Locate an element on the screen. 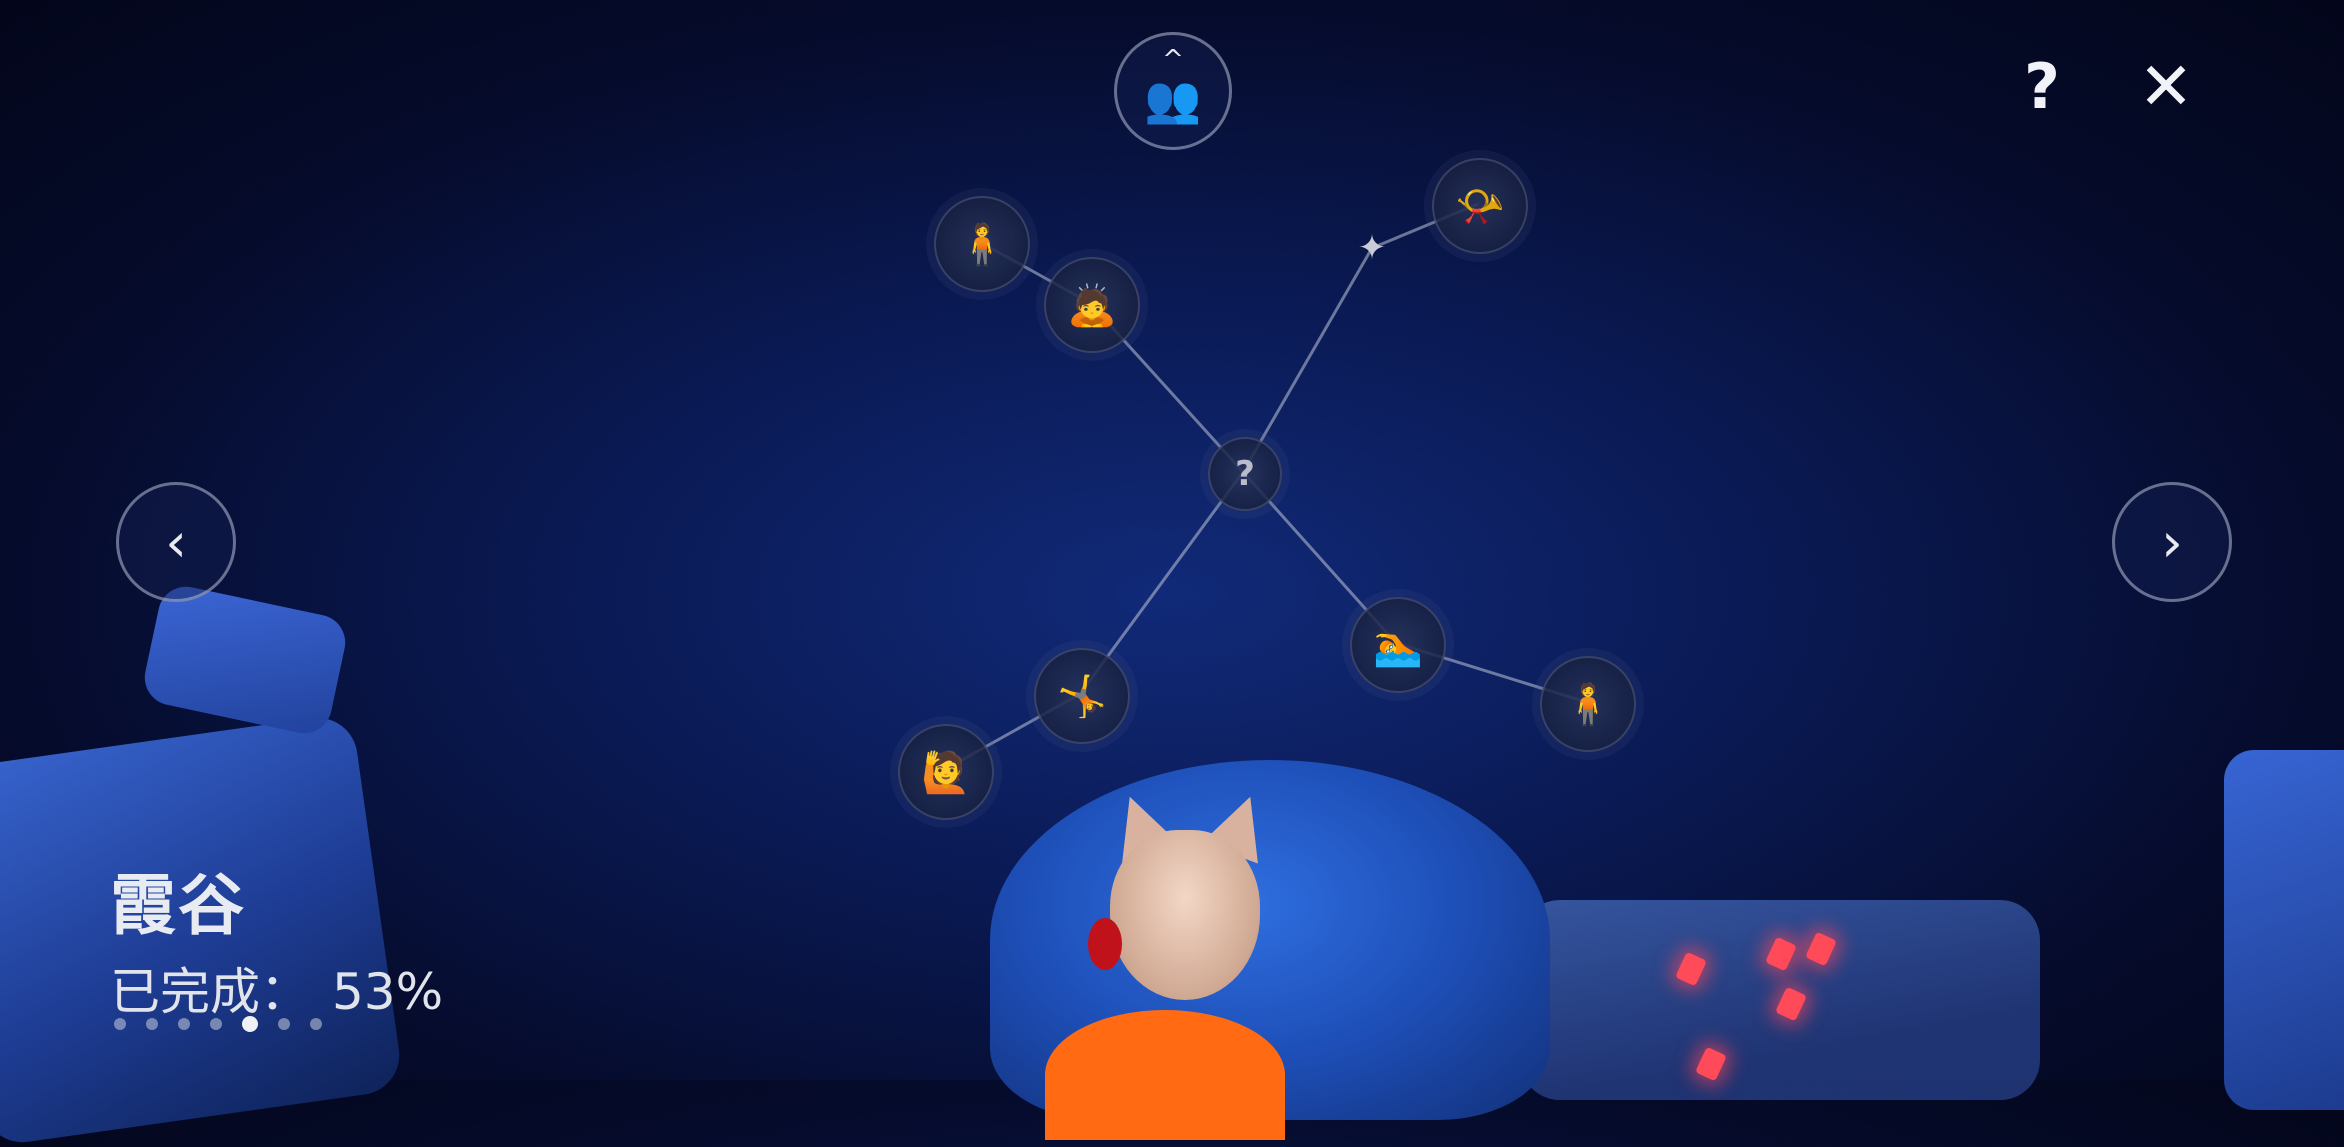 The image size is (2344, 1147). previous-realm-button: ‹ is located at coordinates (176, 542).